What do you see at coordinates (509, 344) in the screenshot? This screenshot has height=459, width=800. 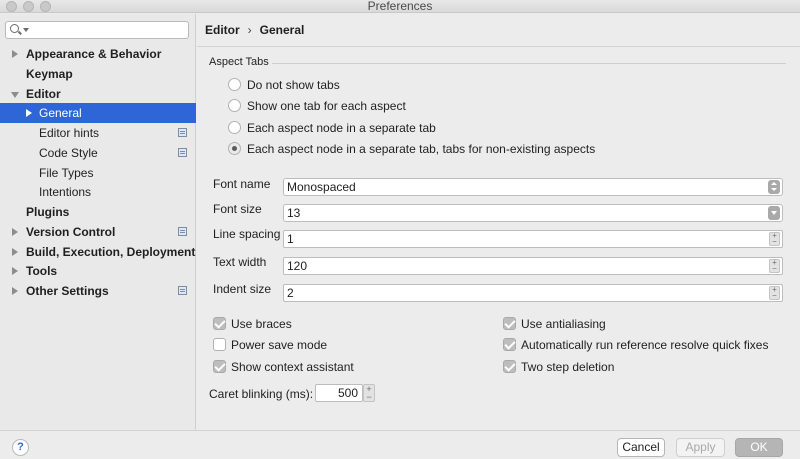 I see `auto-run-quick-fixes-checkbox` at bounding box center [509, 344].